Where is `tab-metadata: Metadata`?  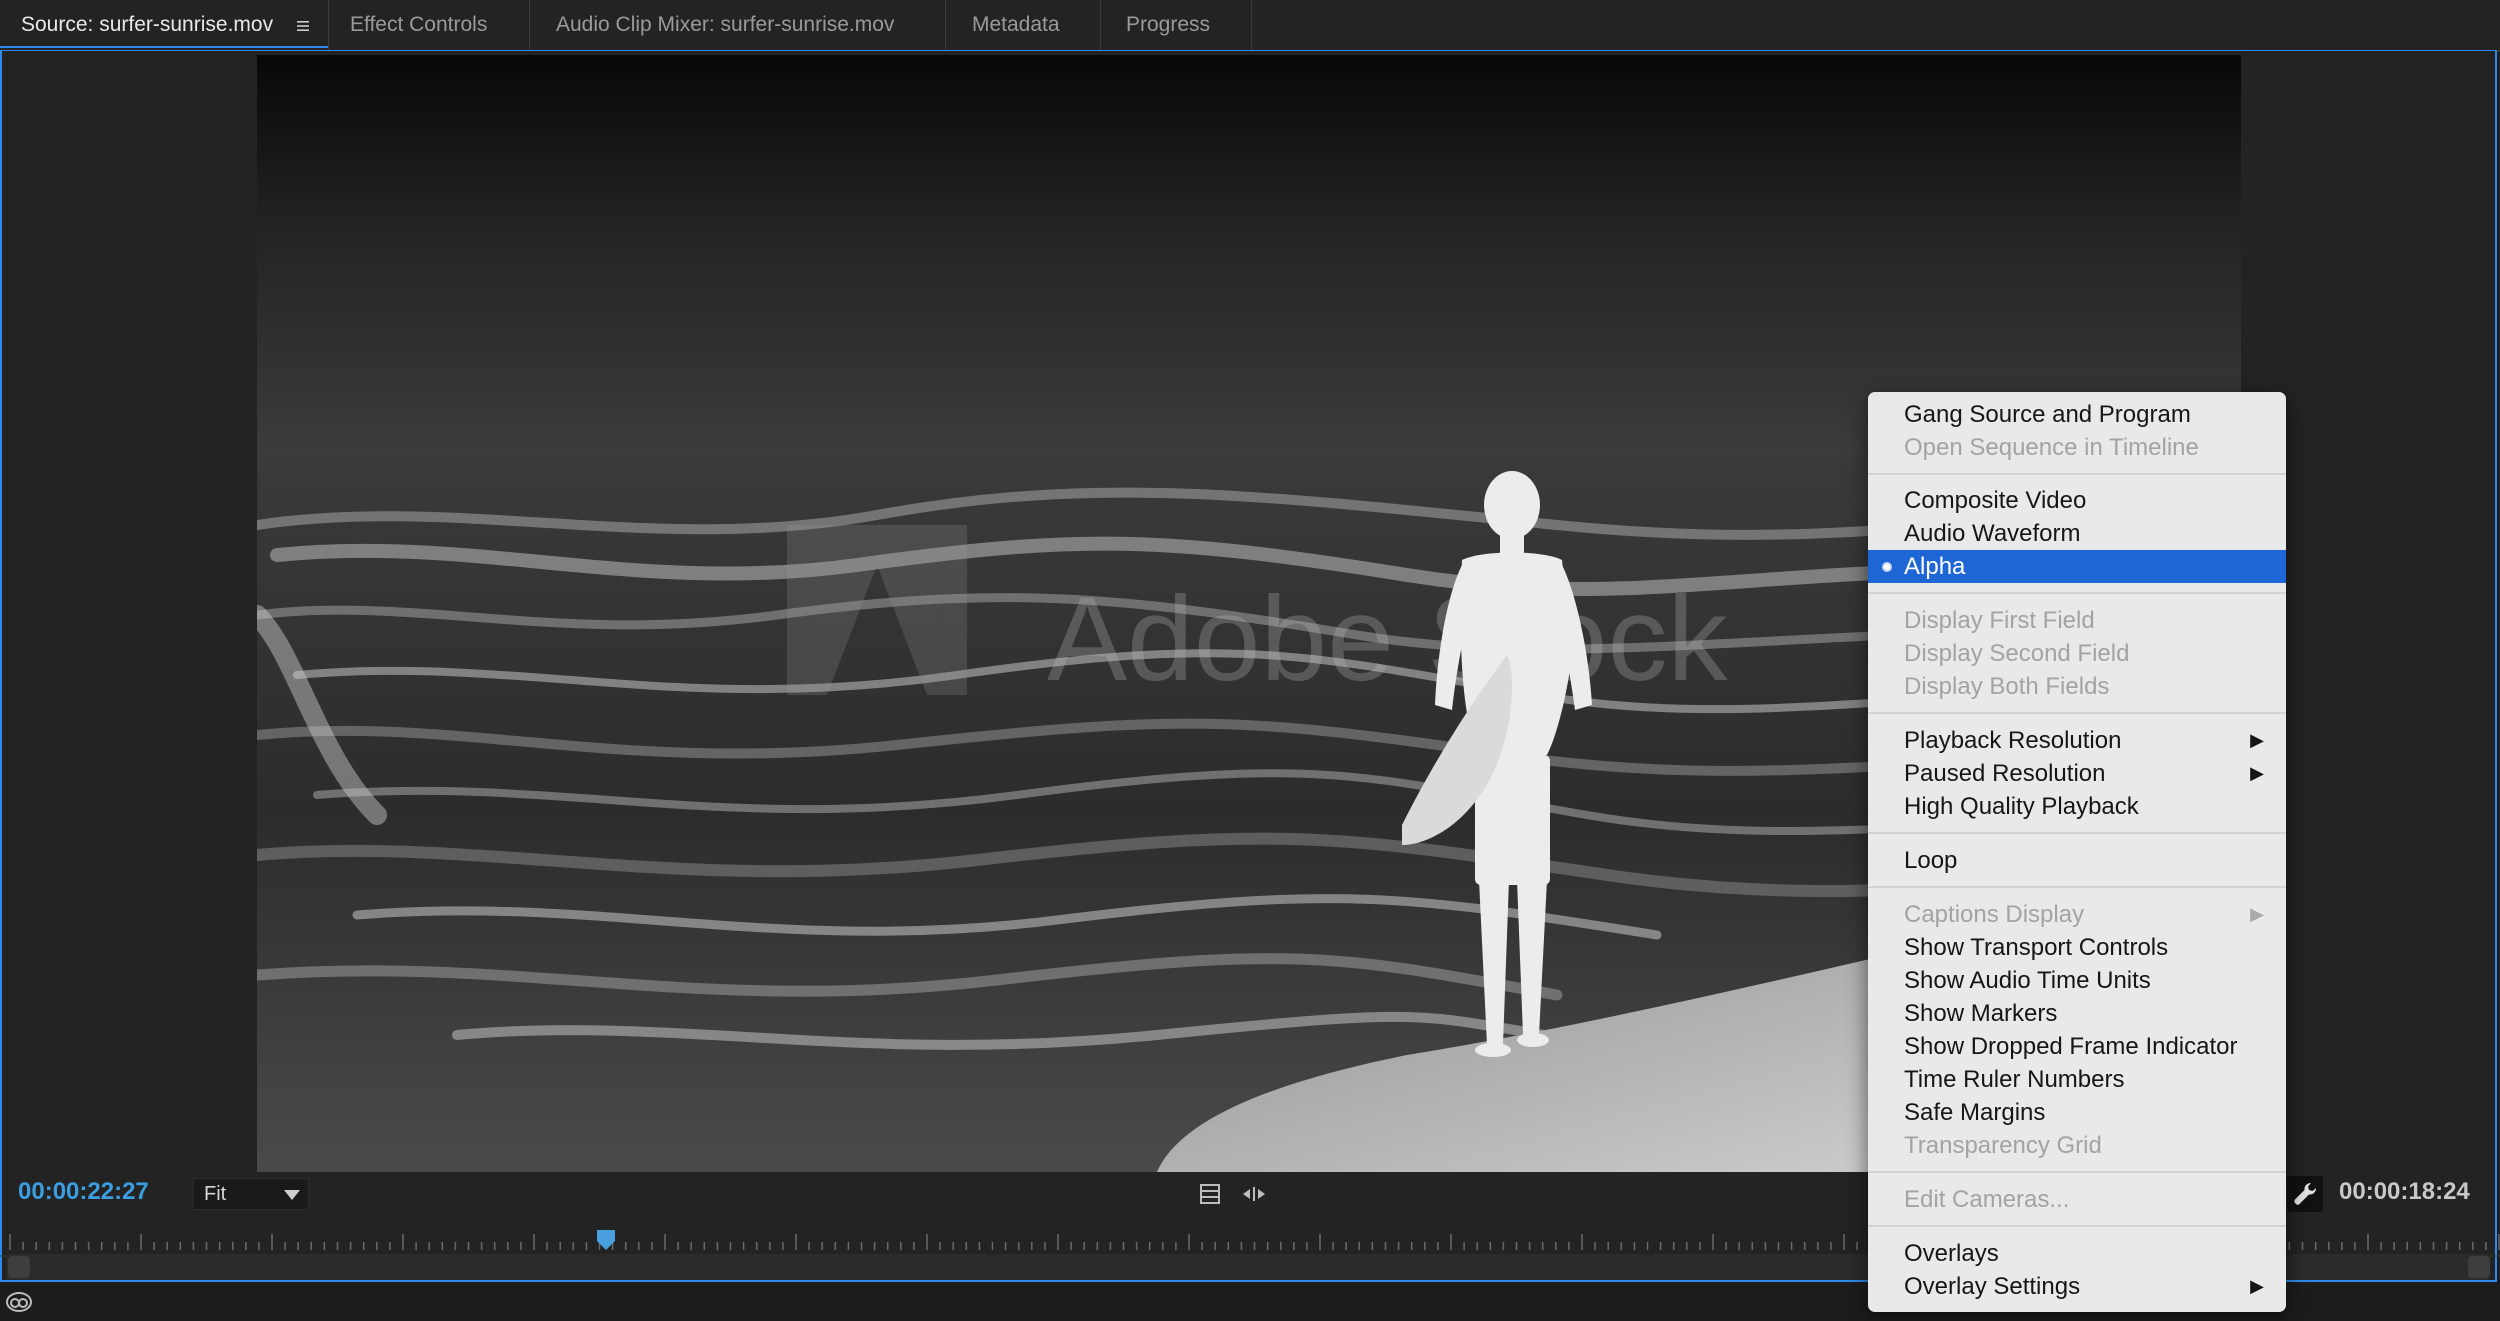
tab-metadata: Metadata is located at coordinates (1016, 25).